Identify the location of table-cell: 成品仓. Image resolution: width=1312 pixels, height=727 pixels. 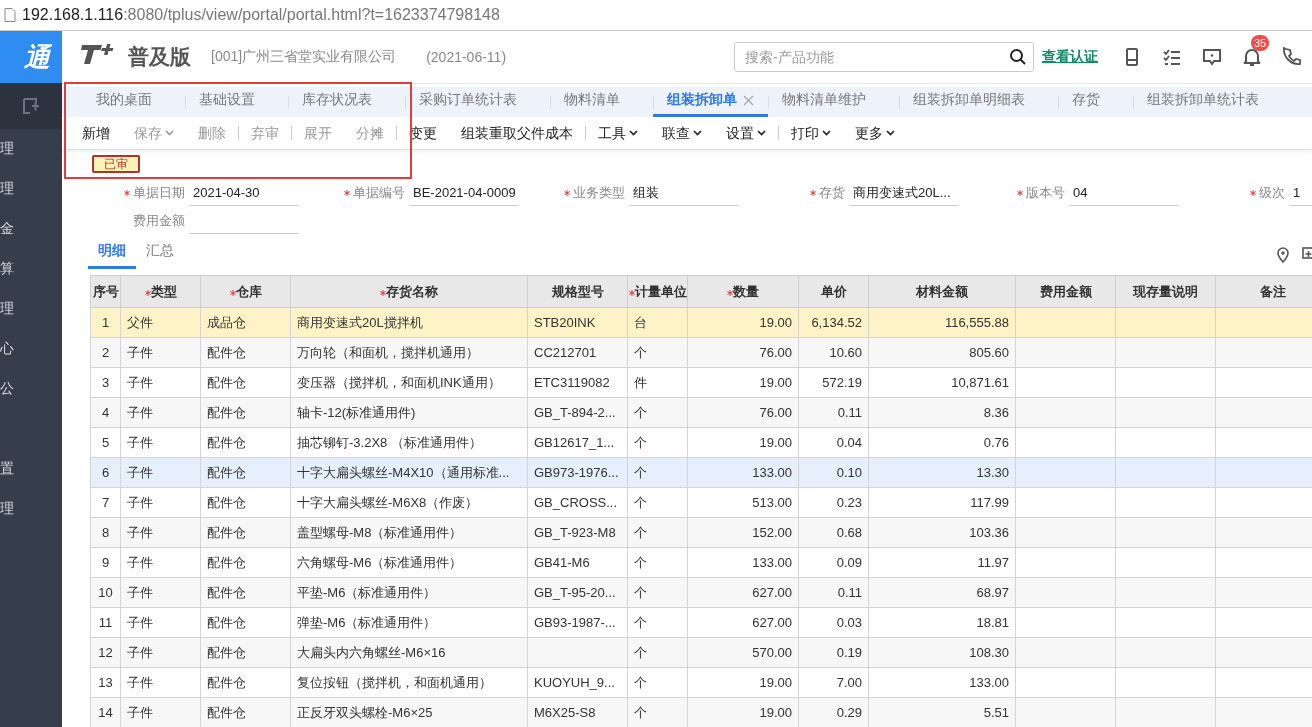
(245, 322).